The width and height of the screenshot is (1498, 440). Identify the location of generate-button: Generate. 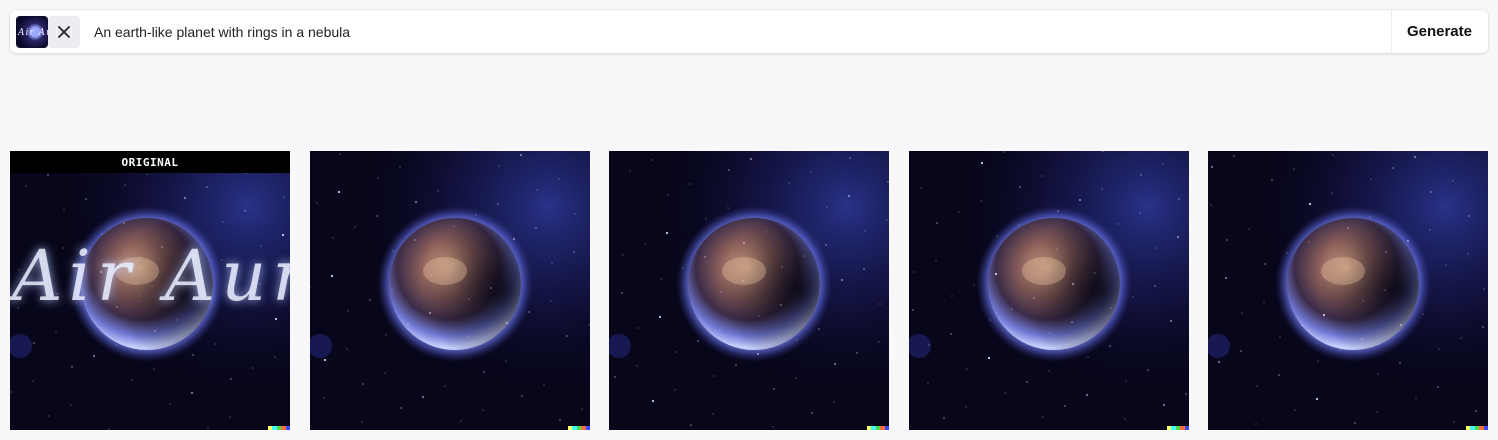
(1439, 31).